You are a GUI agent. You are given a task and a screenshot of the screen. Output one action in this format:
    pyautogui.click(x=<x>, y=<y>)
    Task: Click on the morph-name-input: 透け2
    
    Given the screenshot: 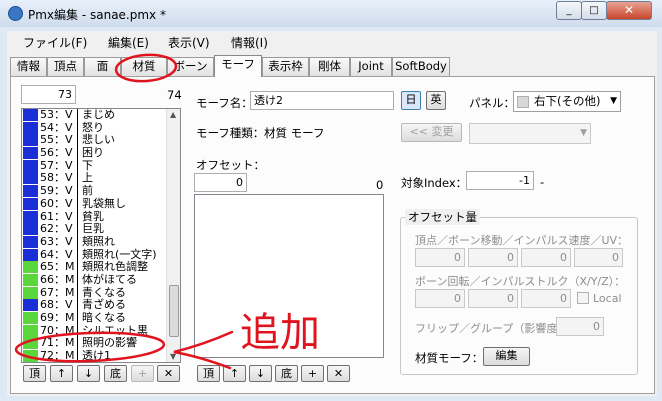 What is the action you would take?
    pyautogui.click(x=322, y=100)
    